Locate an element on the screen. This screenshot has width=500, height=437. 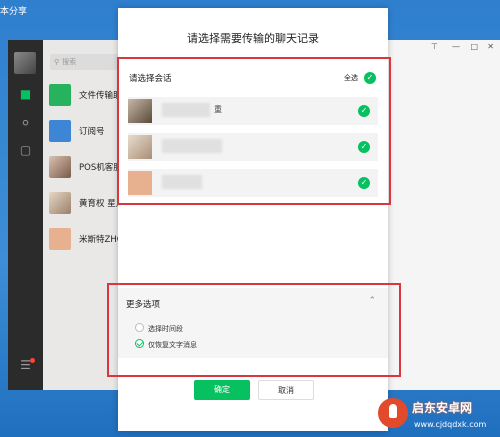
chat-icon: ■ is located at coordinates (25, 94).